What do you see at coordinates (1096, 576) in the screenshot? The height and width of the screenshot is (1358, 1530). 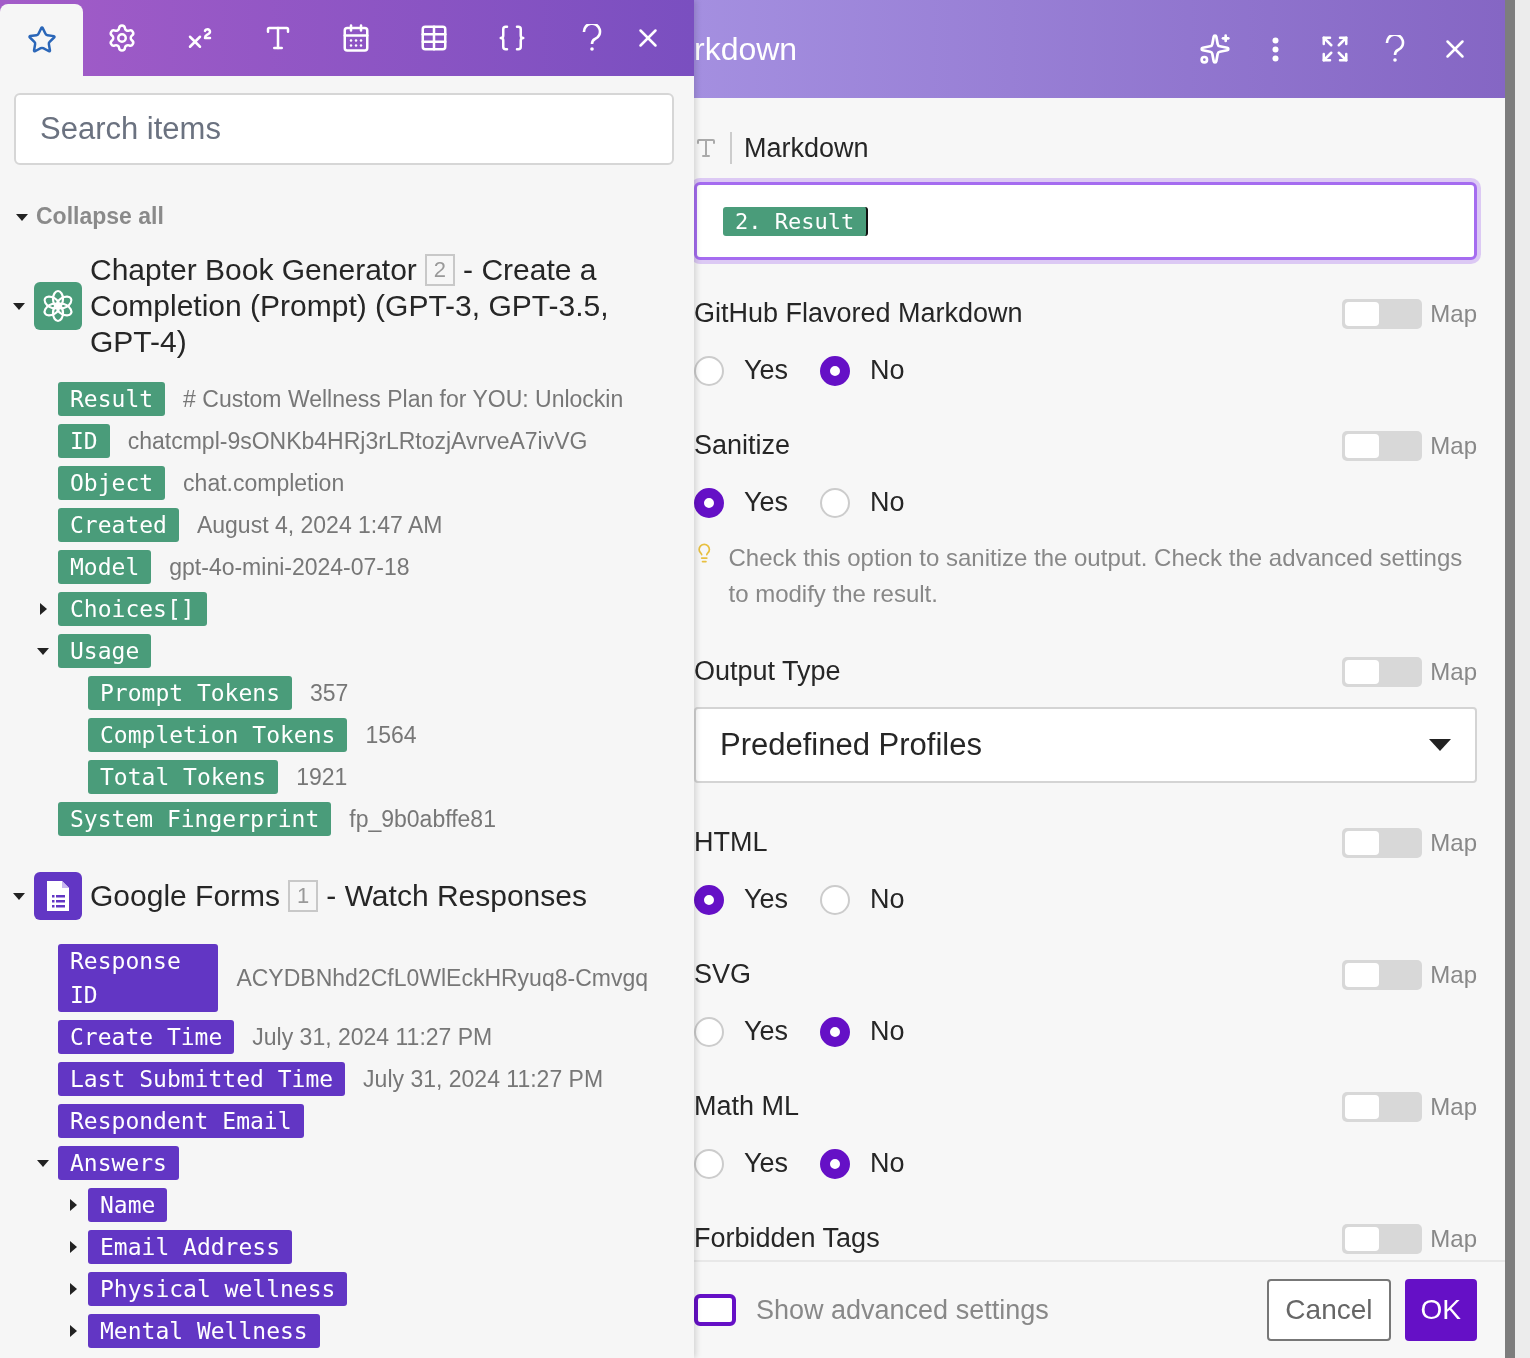 I see `hint-text: Check this option to sanitize the output. Check the advanced settings to modify the result.` at bounding box center [1096, 576].